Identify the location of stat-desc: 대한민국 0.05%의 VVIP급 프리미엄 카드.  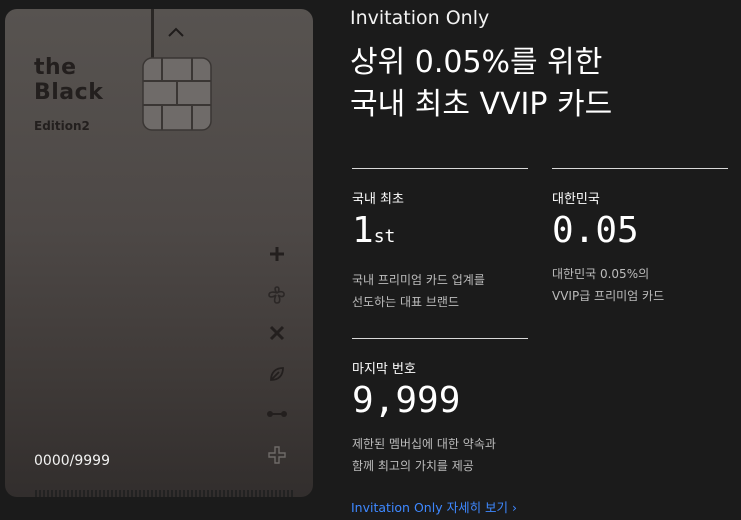
(640, 285).